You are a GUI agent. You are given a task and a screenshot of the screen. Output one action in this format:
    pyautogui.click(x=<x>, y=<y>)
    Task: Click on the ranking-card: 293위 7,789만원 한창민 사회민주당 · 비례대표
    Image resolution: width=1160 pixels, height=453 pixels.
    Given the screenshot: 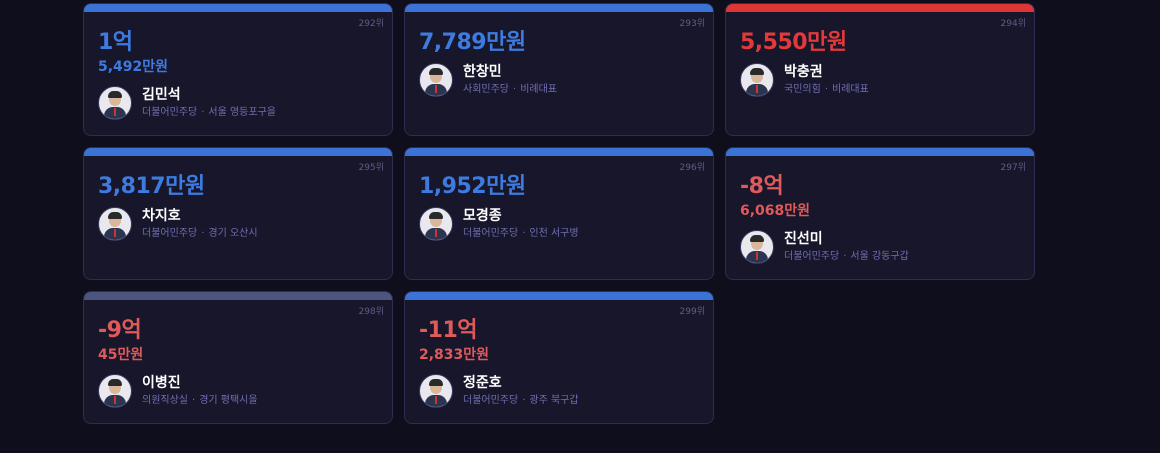 What is the action you would take?
    pyautogui.click(x=559, y=69)
    